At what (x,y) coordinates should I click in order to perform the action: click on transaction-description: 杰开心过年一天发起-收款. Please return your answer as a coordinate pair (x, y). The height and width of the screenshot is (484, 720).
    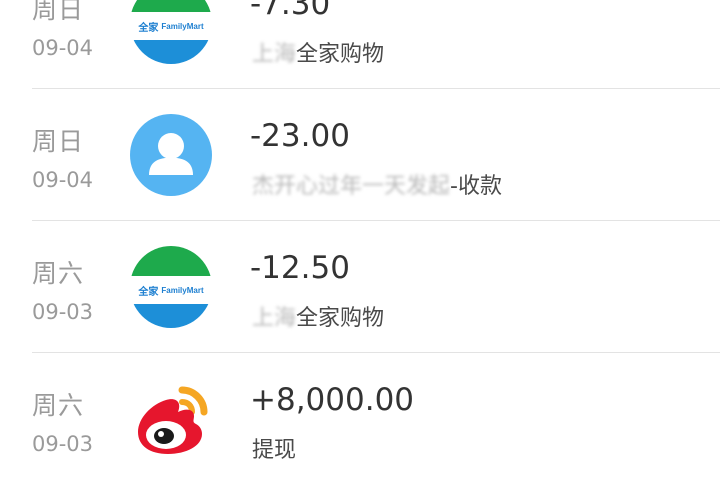
    Looking at the image, I should click on (377, 184).